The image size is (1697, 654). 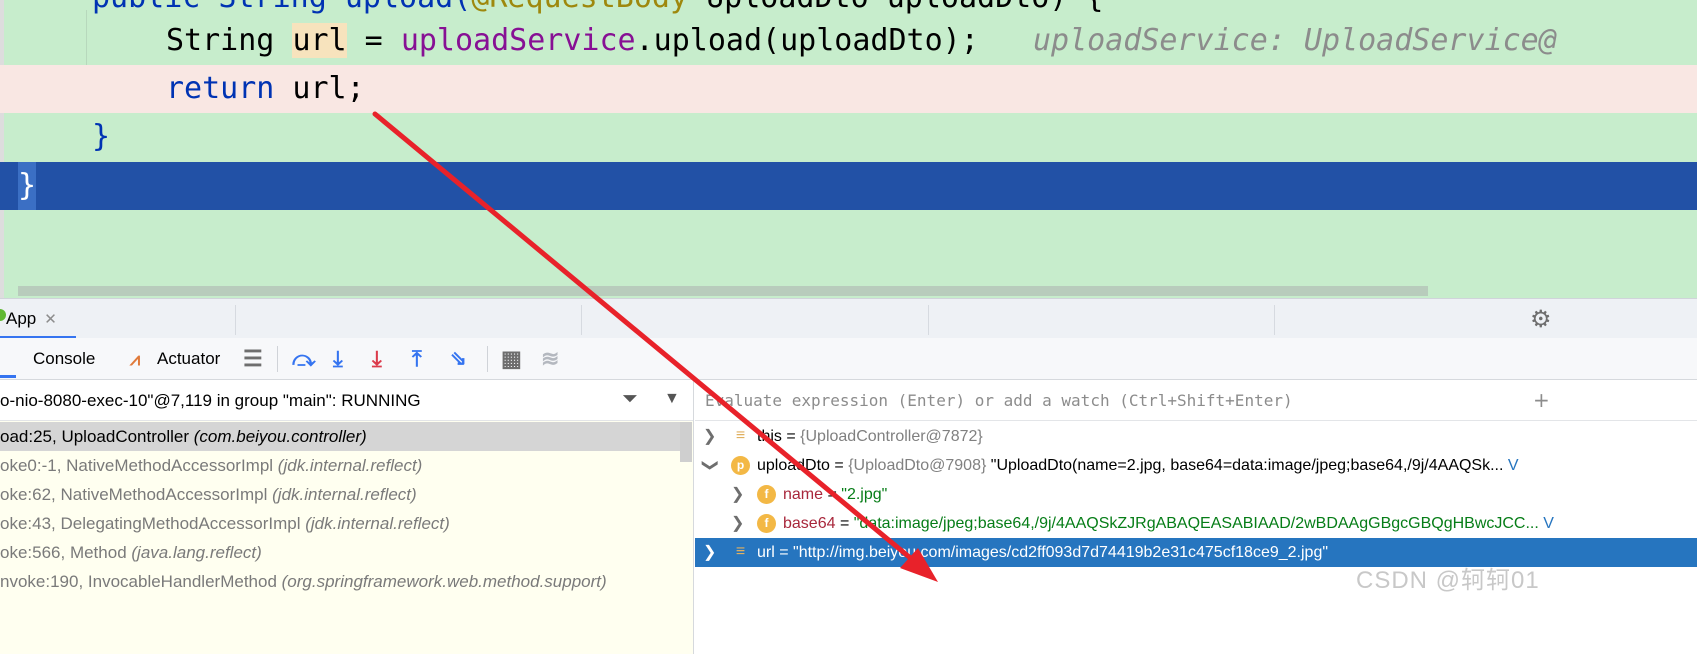 I want to click on code-eq: =, so click(x=373, y=40).